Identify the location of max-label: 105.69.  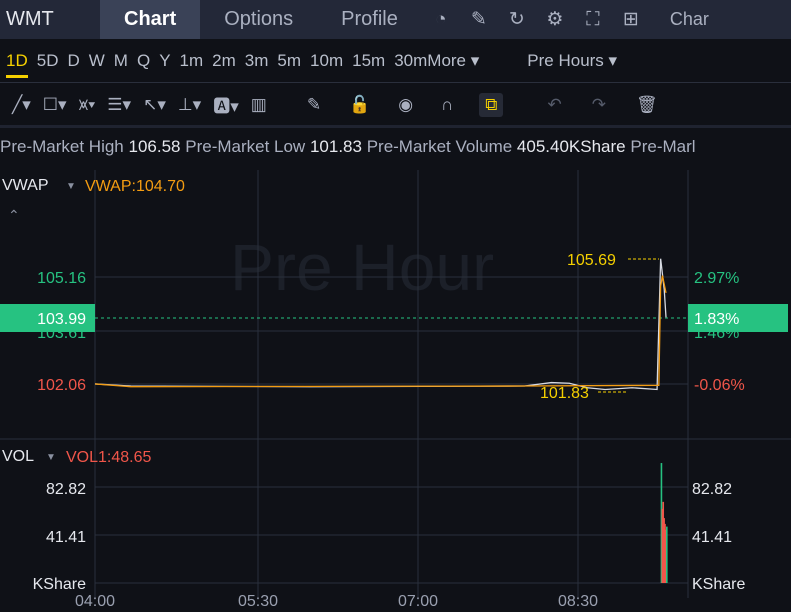
(591, 260).